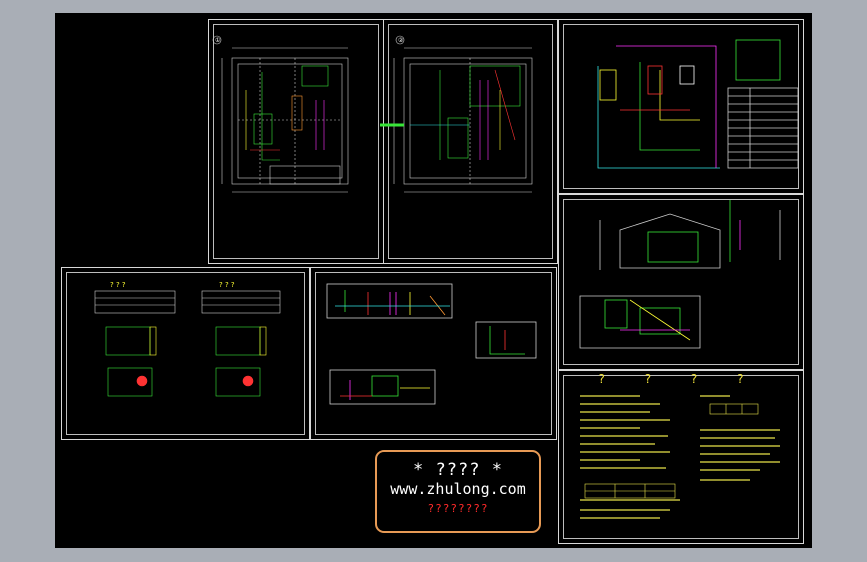 This screenshot has width=867, height=562. Describe the element at coordinates (698, 104) in the screenshot. I see `system-diagram` at that location.